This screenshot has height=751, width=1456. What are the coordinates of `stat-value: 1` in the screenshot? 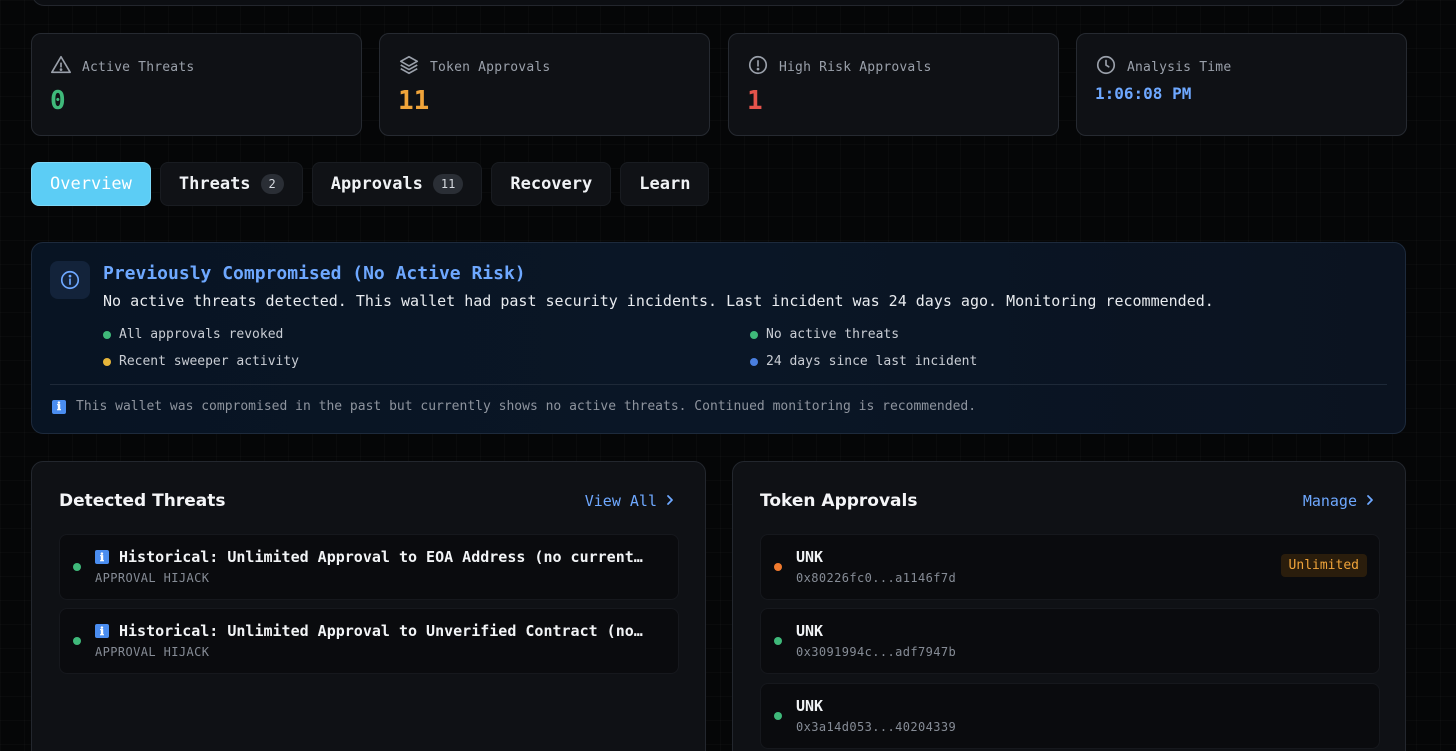 It's located at (755, 101).